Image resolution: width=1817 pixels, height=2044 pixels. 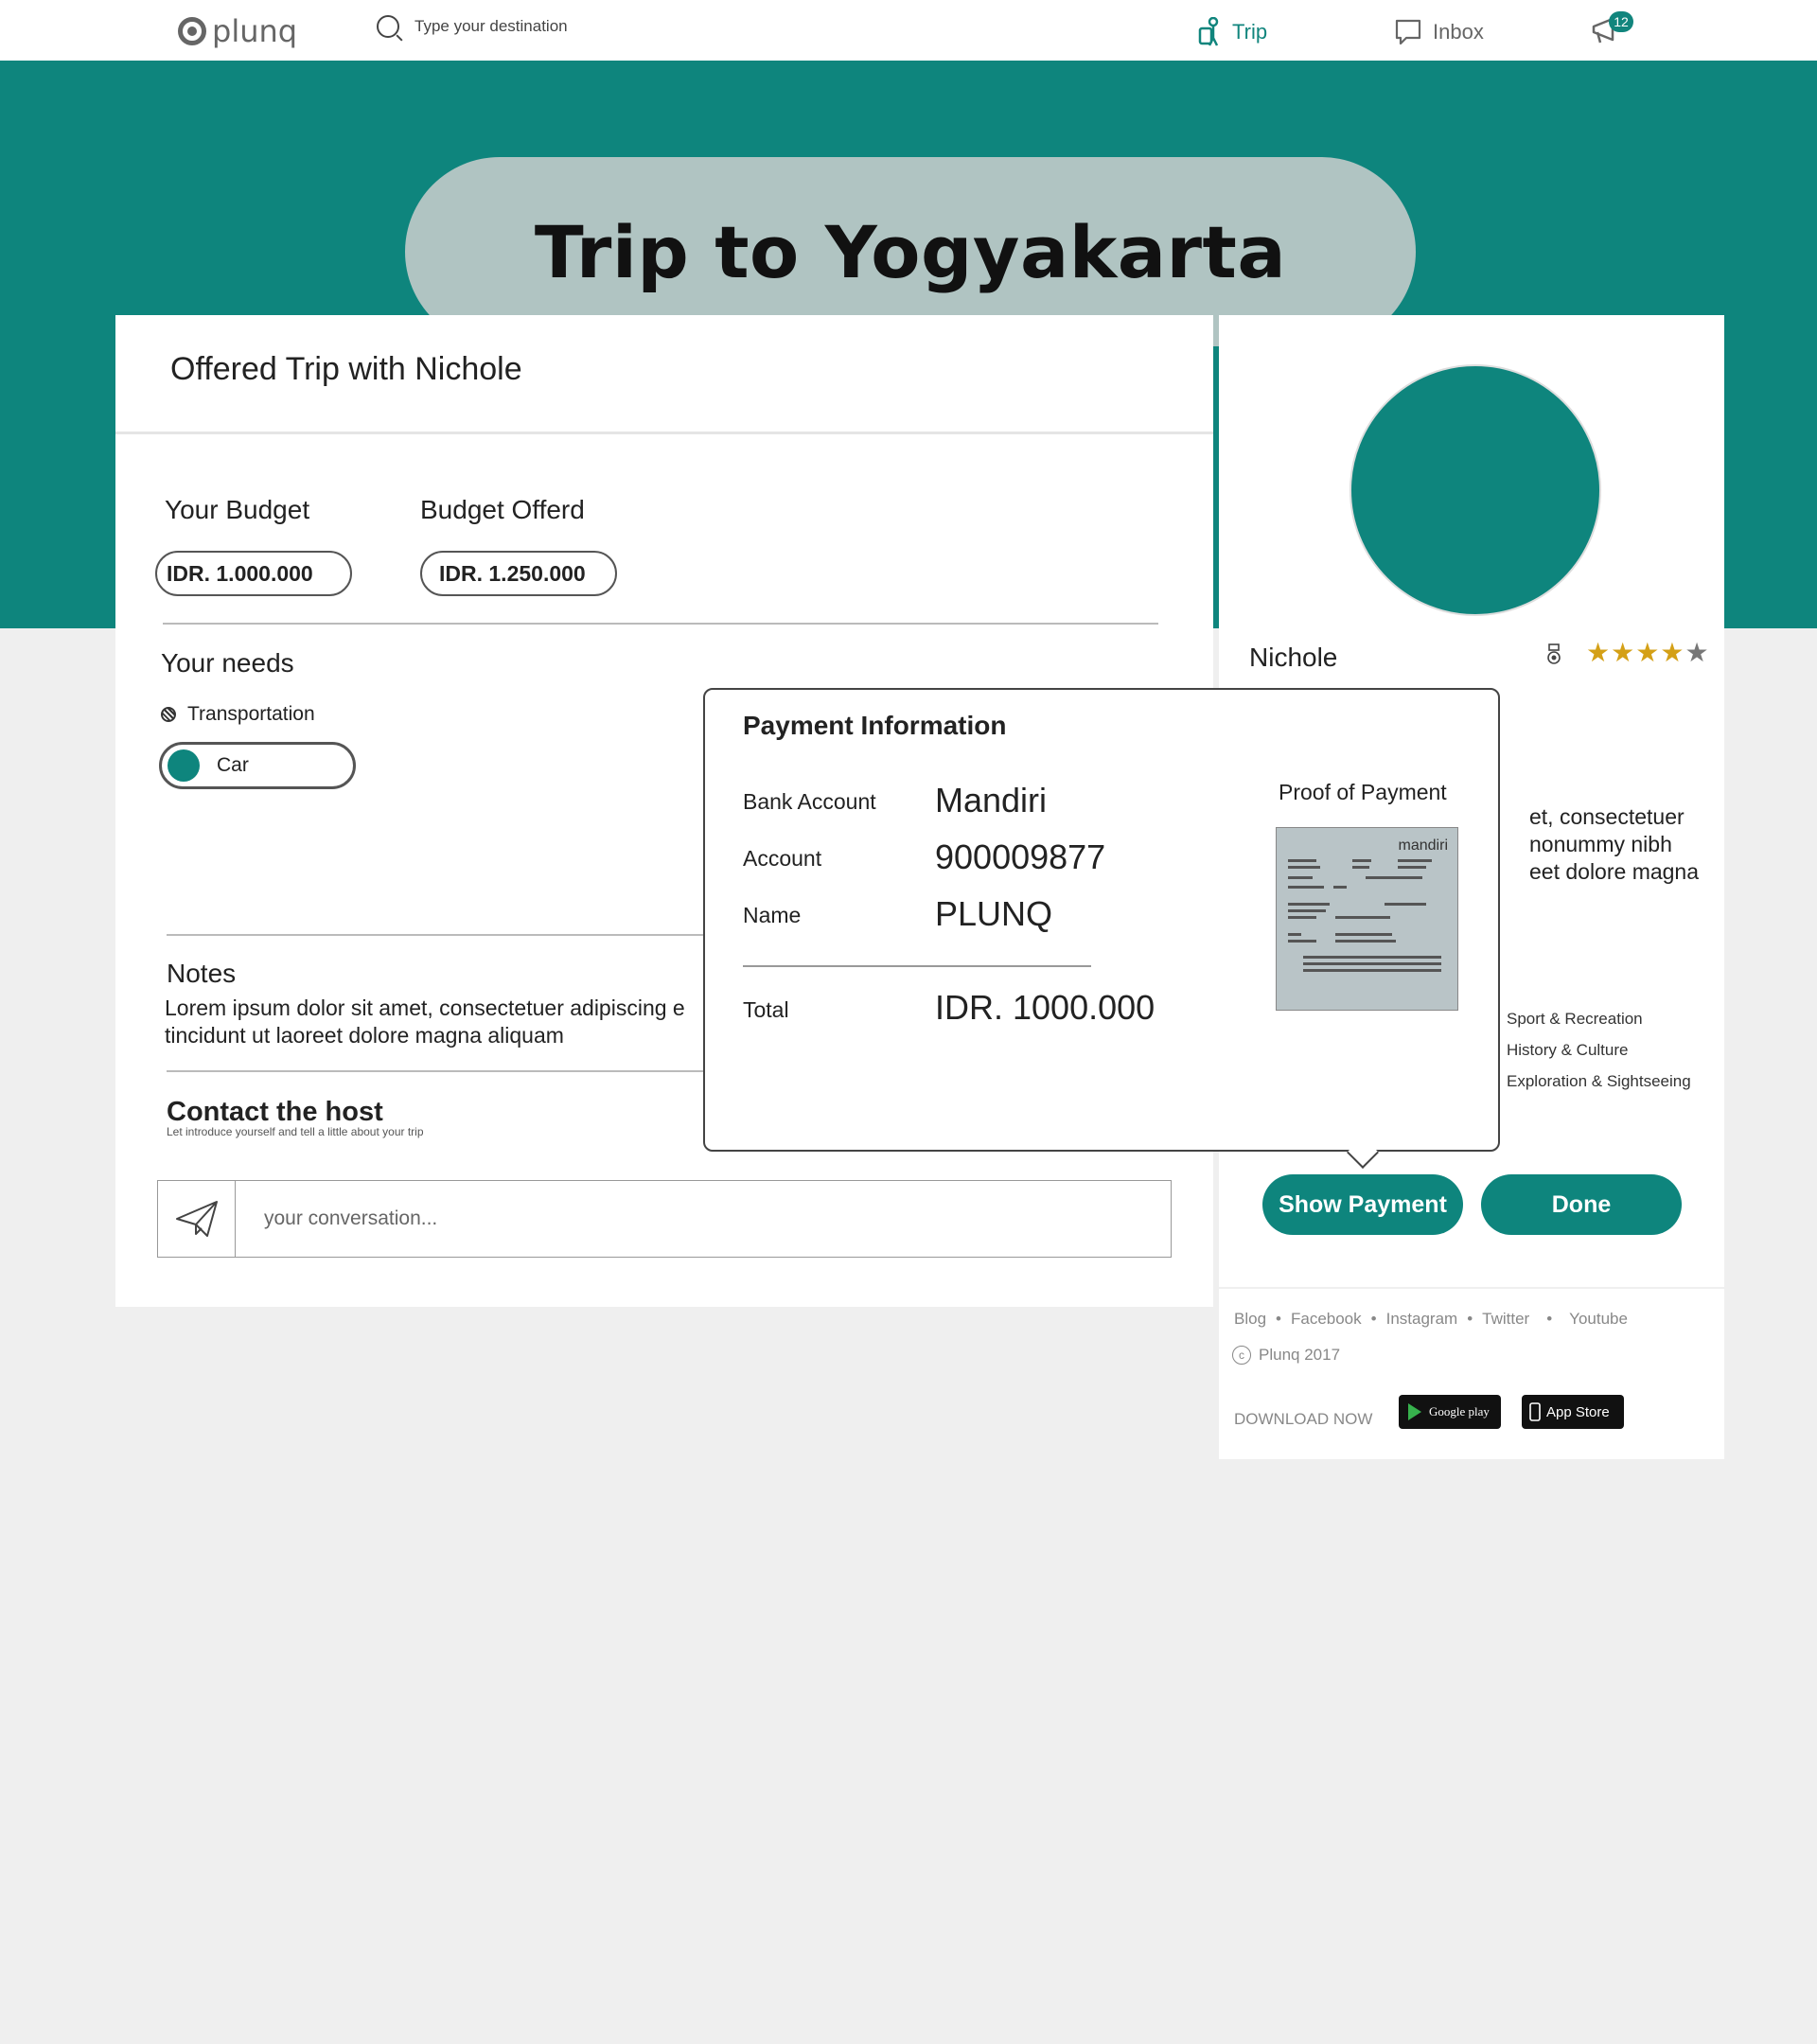 I want to click on budget-offered-label: Budget Offerd, so click(x=503, y=509).